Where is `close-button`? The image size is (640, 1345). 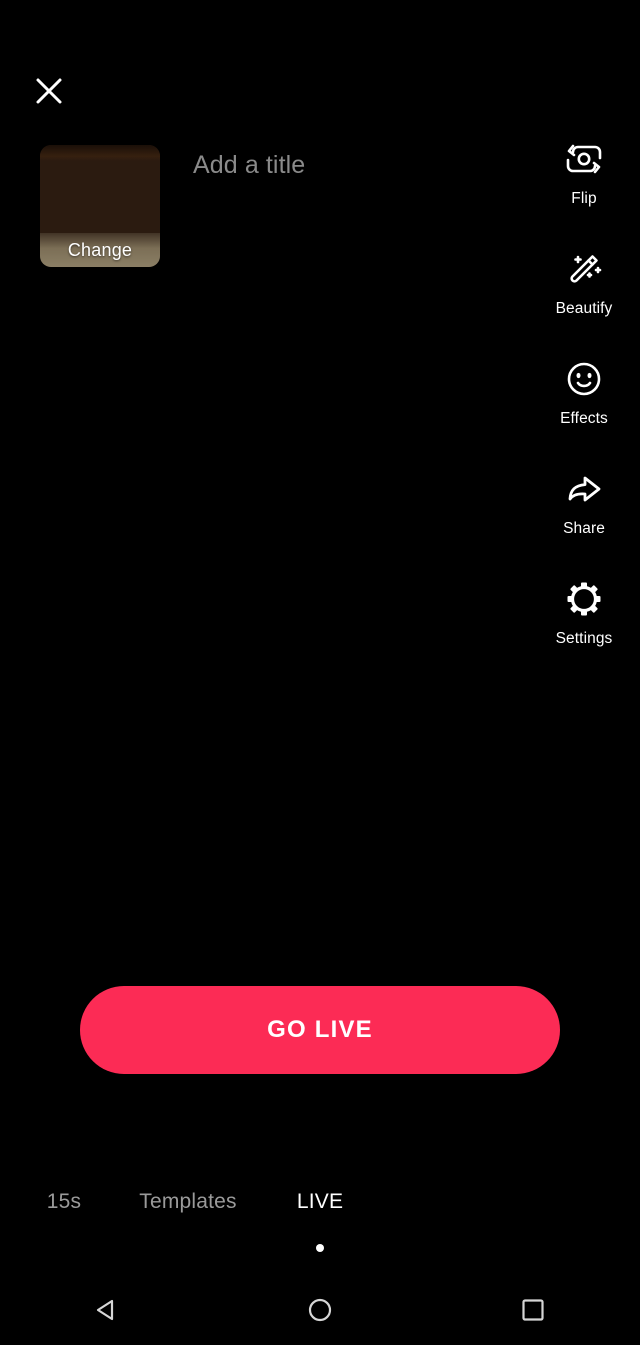
close-button is located at coordinates (49, 91).